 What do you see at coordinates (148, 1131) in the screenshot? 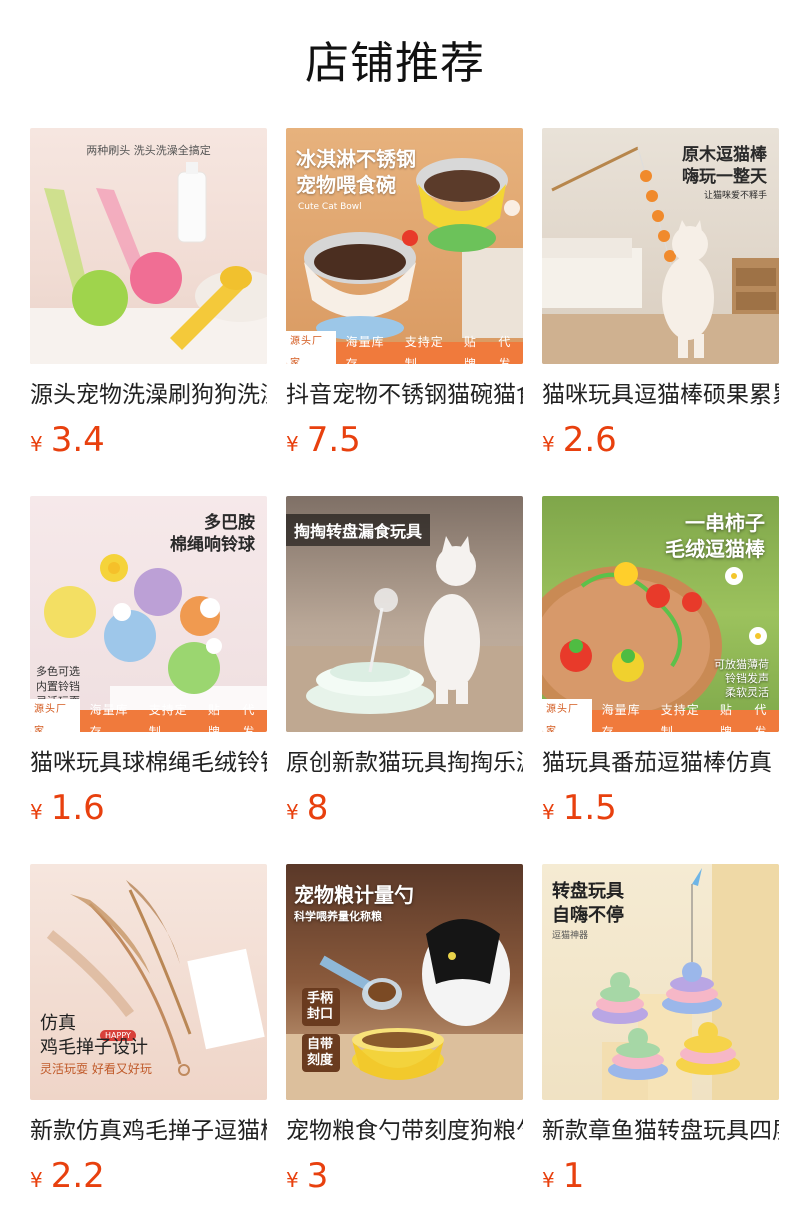
I see `product-name: 新款仿真鸡毛掸子逗猫棒` at bounding box center [148, 1131].